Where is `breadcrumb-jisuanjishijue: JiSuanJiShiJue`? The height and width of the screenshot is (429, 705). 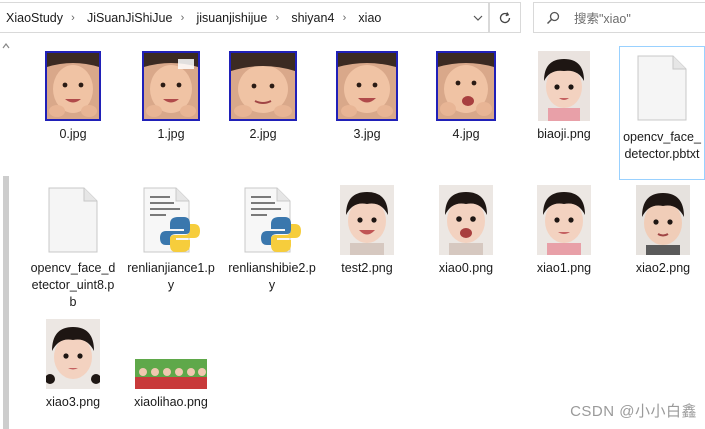
breadcrumb-jisuanjishijue: JiSuanJiShiJue is located at coordinates (127, 18).